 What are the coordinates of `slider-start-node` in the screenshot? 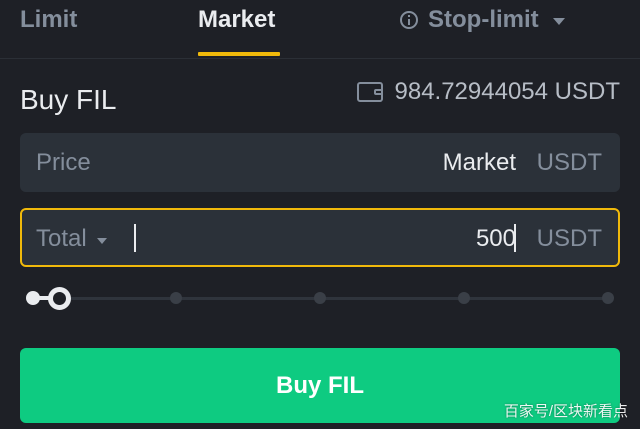 It's located at (33, 298).